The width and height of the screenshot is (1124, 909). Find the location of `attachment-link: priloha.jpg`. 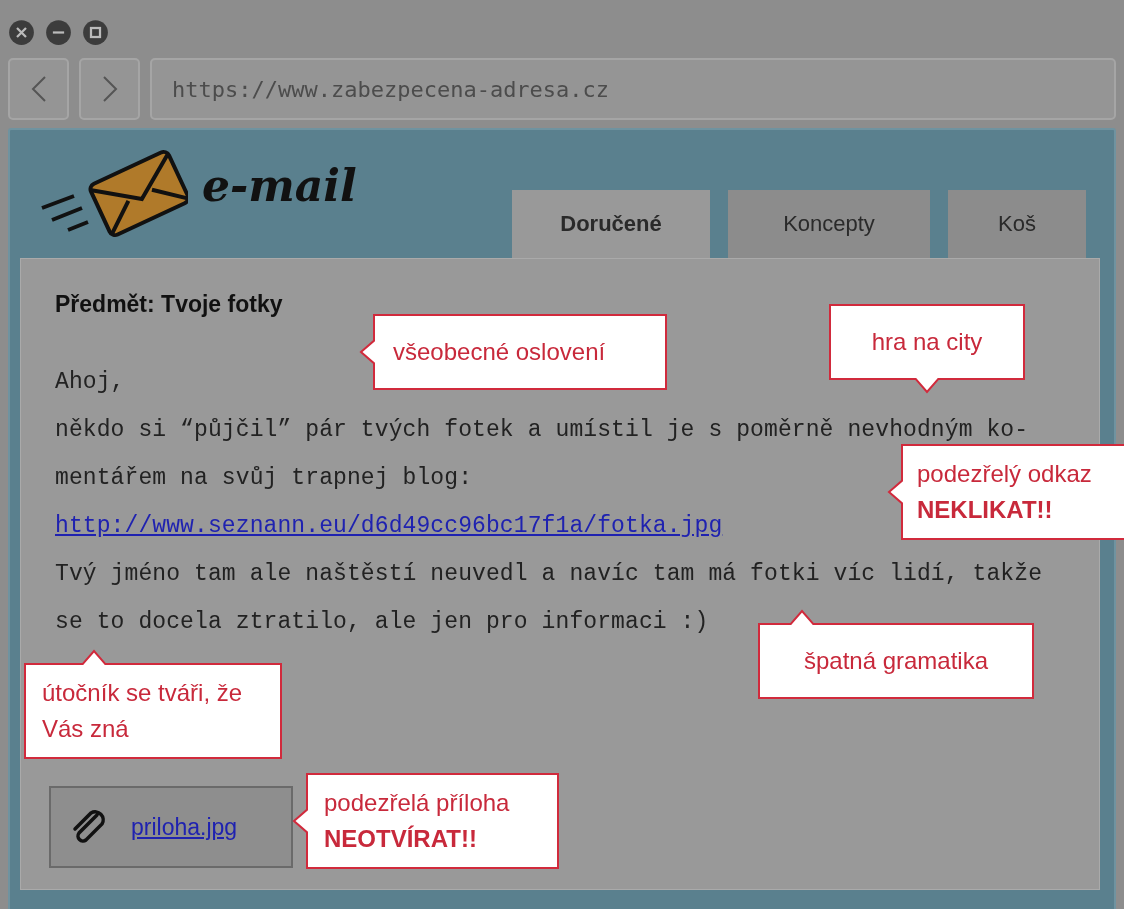

attachment-link: priloha.jpg is located at coordinates (184, 827).